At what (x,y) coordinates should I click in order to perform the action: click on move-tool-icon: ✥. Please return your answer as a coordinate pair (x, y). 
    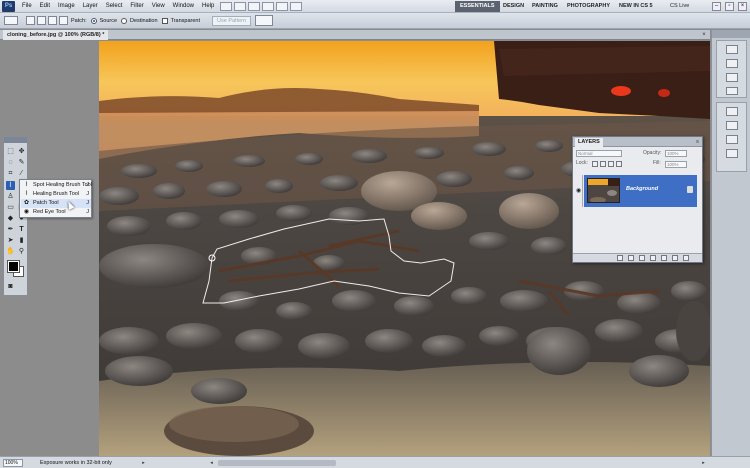
    Looking at the image, I should click on (21, 151).